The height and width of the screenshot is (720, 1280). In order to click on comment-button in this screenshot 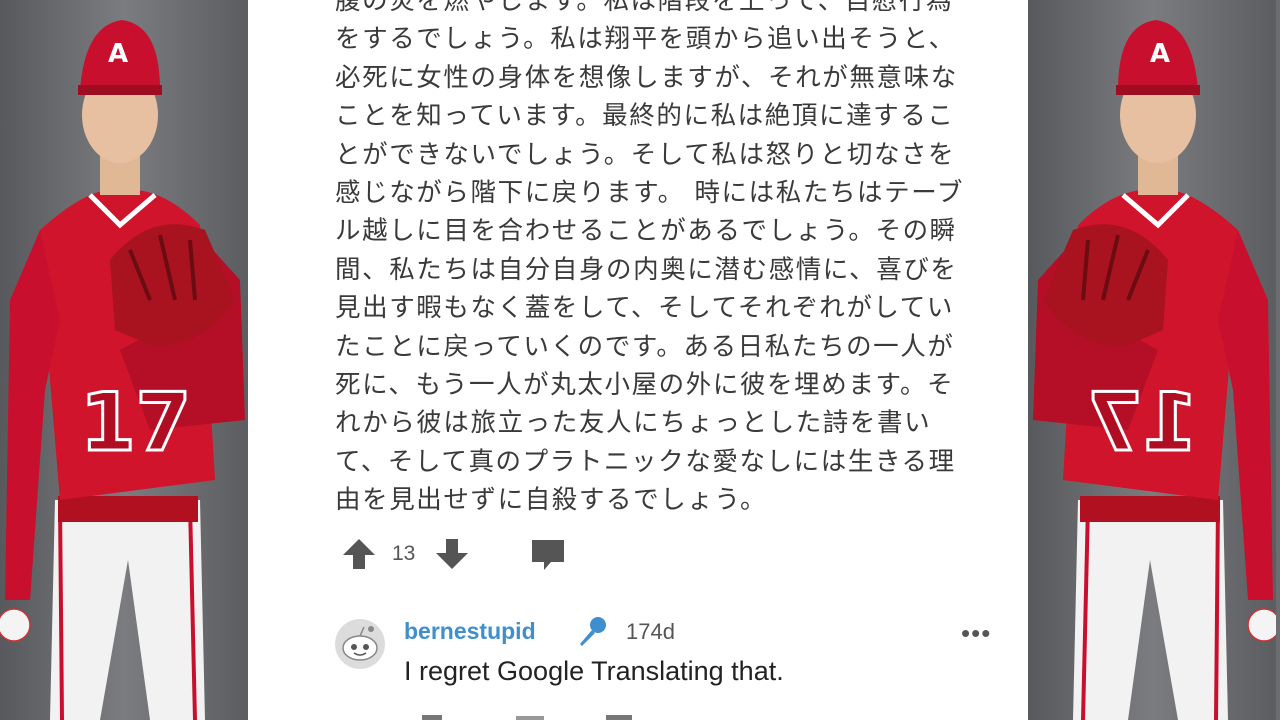, I will do `click(548, 554)`.